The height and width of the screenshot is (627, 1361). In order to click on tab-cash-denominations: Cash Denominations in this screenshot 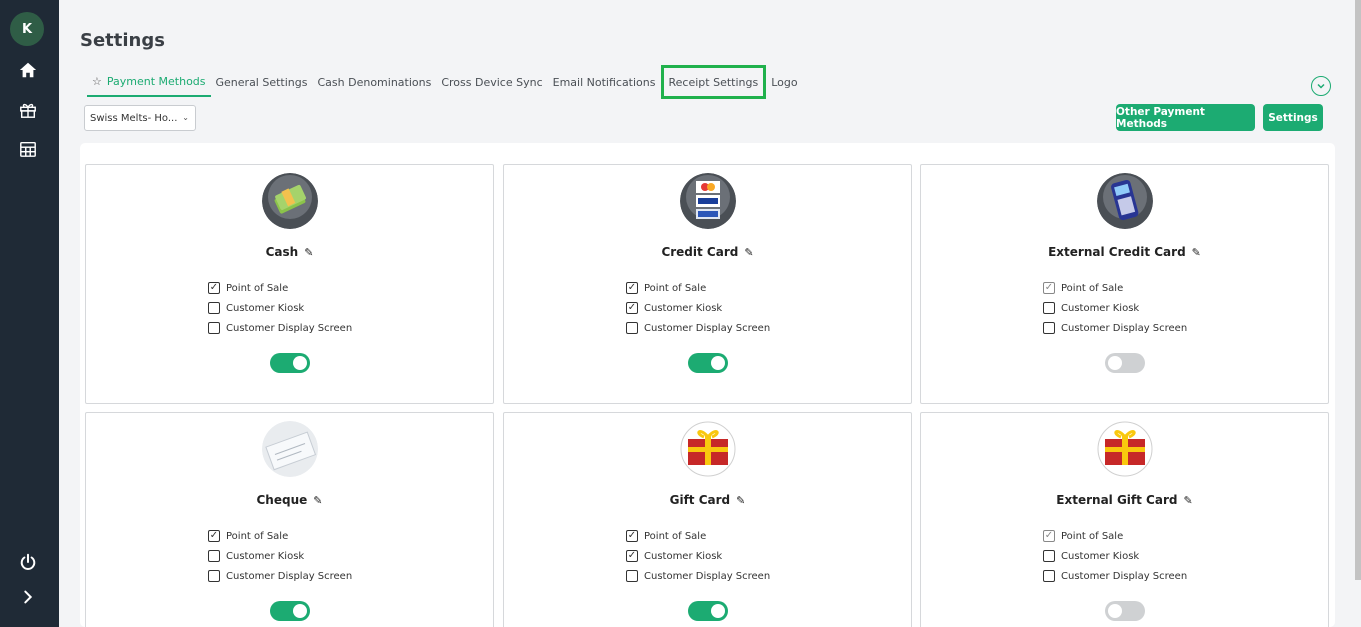, I will do `click(374, 82)`.